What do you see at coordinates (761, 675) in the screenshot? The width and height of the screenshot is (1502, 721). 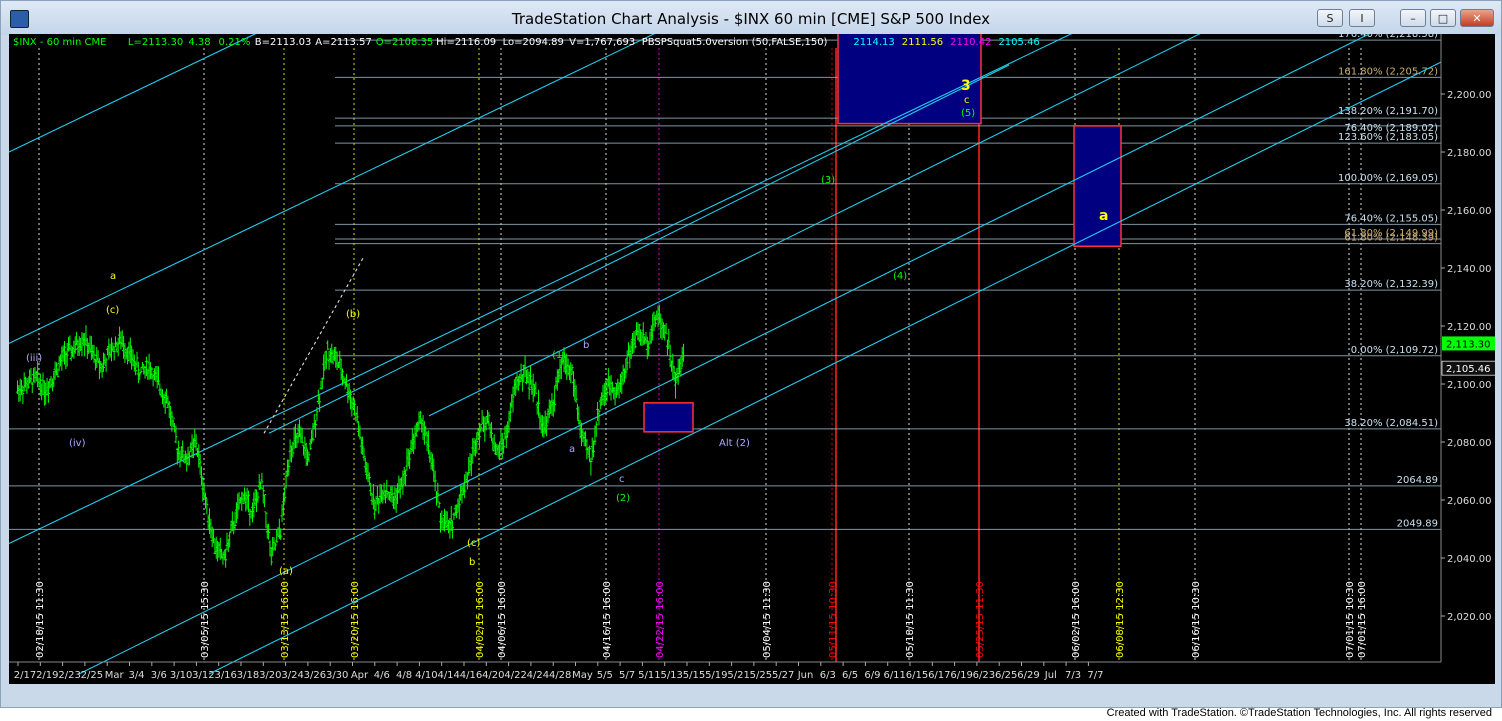 I see `time-axis-label: 5/25` at bounding box center [761, 675].